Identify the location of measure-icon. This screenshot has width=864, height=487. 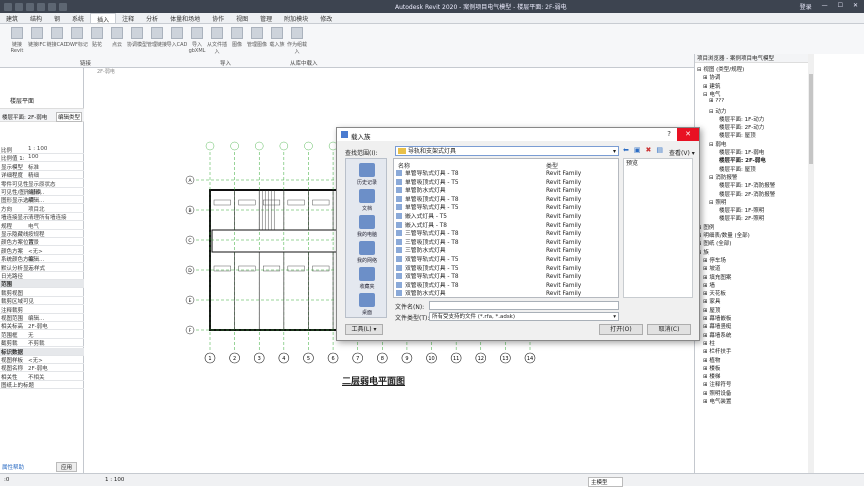
(63, 6).